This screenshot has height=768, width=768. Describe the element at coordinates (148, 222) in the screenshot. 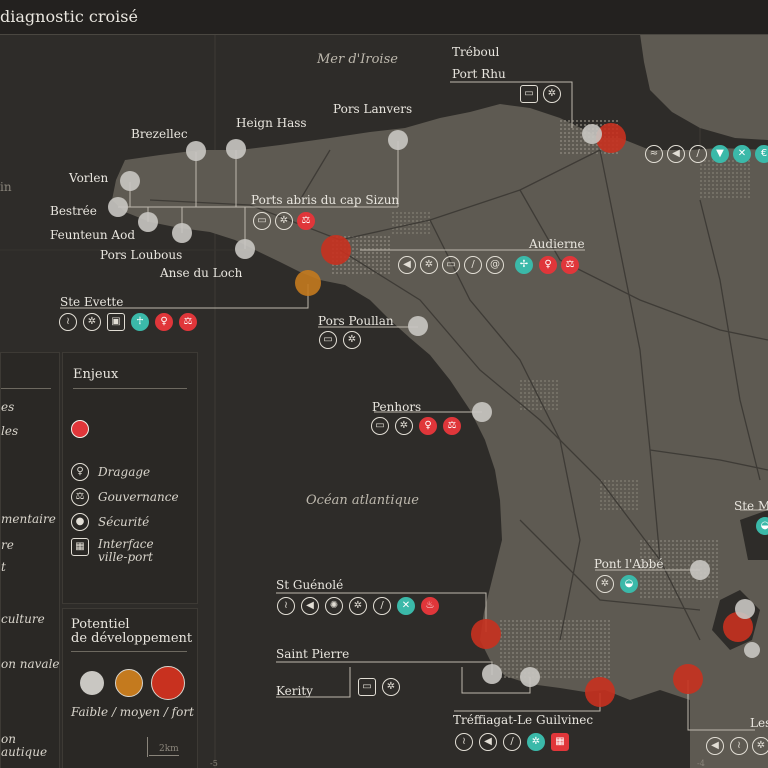

I see `port-circle-feunteun-aod` at that location.